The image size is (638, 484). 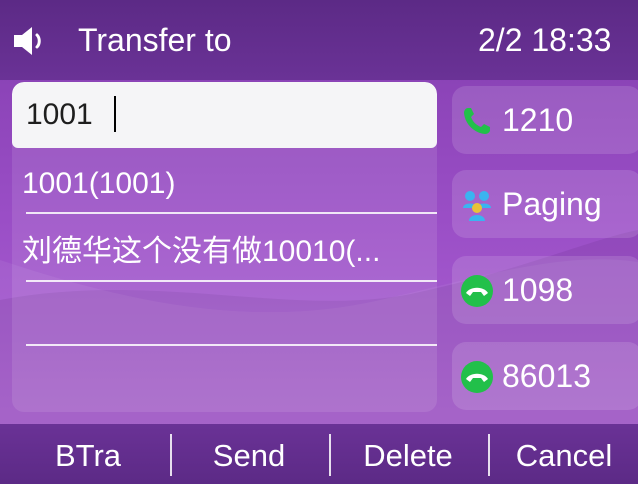 What do you see at coordinates (552, 204) in the screenshot?
I see `line-key-label: Paging` at bounding box center [552, 204].